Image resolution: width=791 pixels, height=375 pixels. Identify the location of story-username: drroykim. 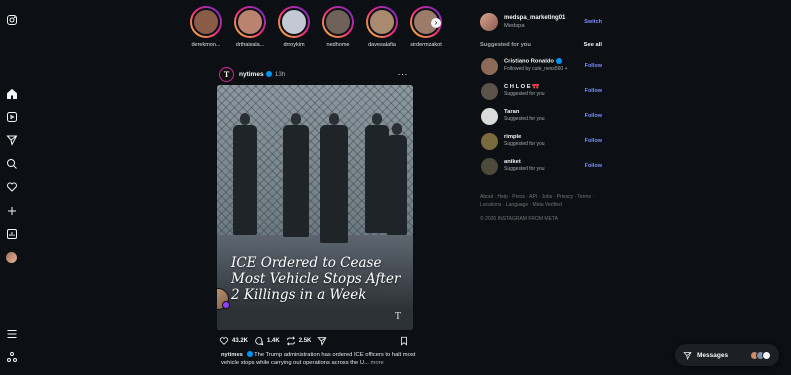
(294, 45).